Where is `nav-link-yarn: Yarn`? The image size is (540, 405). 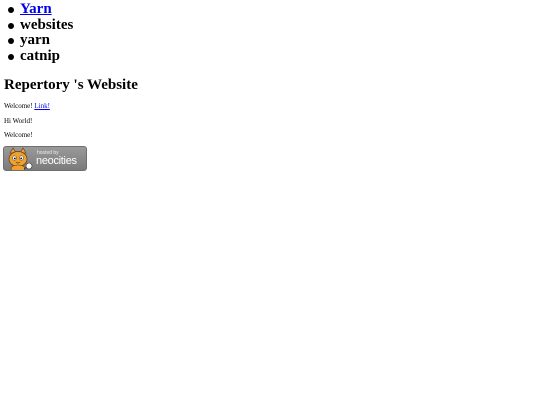 nav-link-yarn: Yarn is located at coordinates (36, 9).